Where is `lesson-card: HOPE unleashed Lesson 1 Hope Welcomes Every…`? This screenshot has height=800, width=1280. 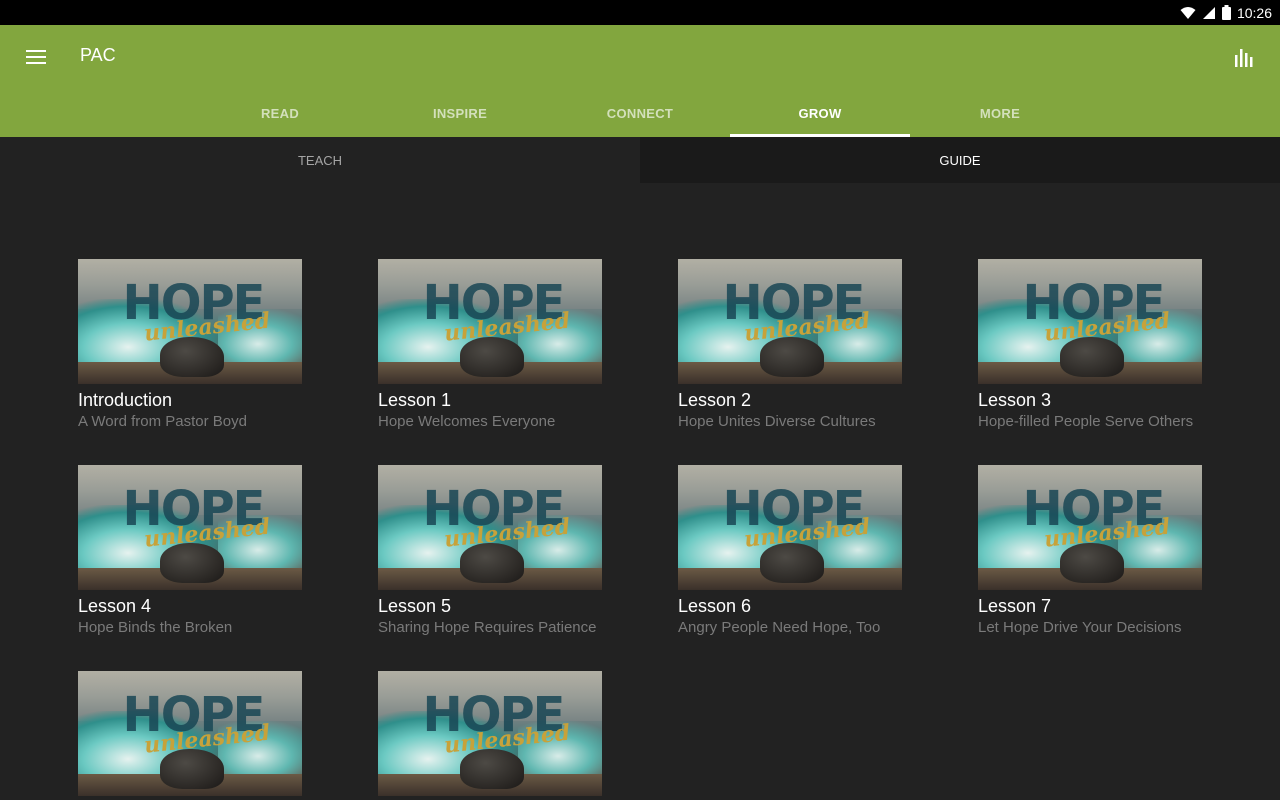 lesson-card: HOPE unleashed Lesson 1 Hope Welcomes Every… is located at coordinates (491, 345).